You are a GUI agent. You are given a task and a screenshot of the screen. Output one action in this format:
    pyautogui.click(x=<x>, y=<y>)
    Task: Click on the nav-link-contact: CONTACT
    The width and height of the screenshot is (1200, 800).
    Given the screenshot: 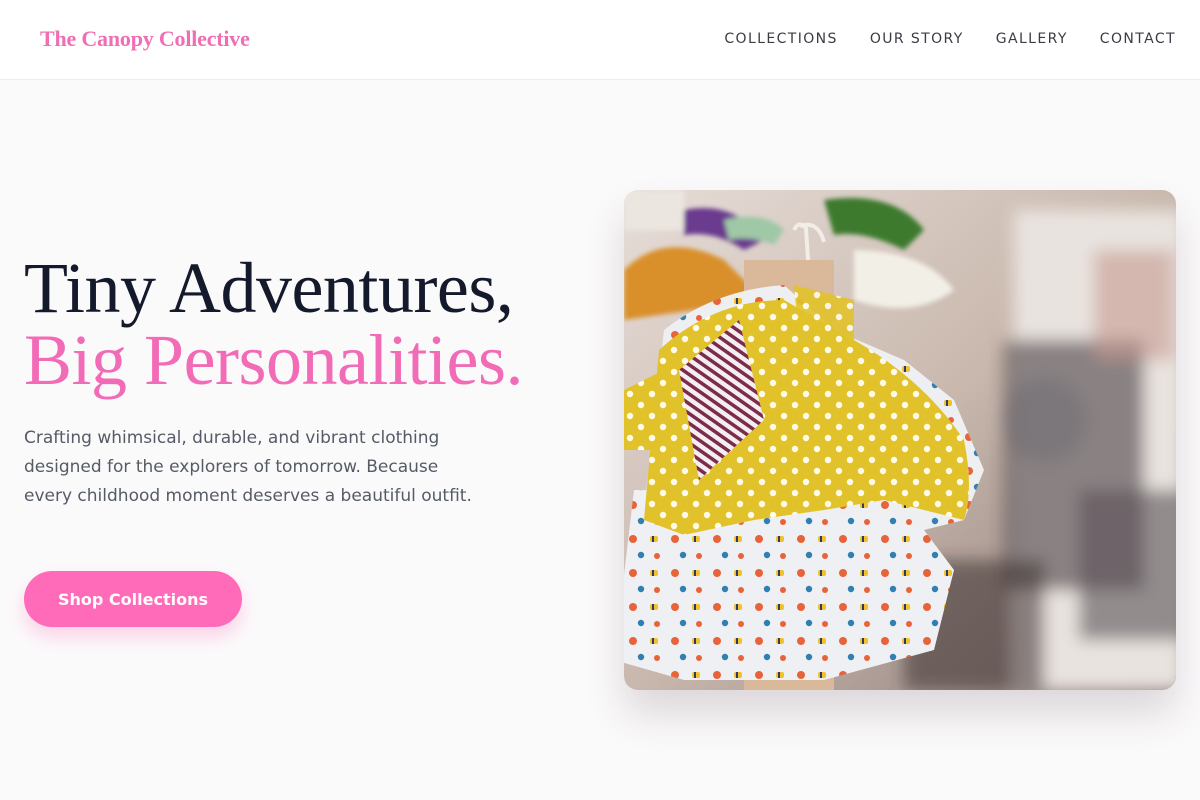 What is the action you would take?
    pyautogui.click(x=1138, y=39)
    